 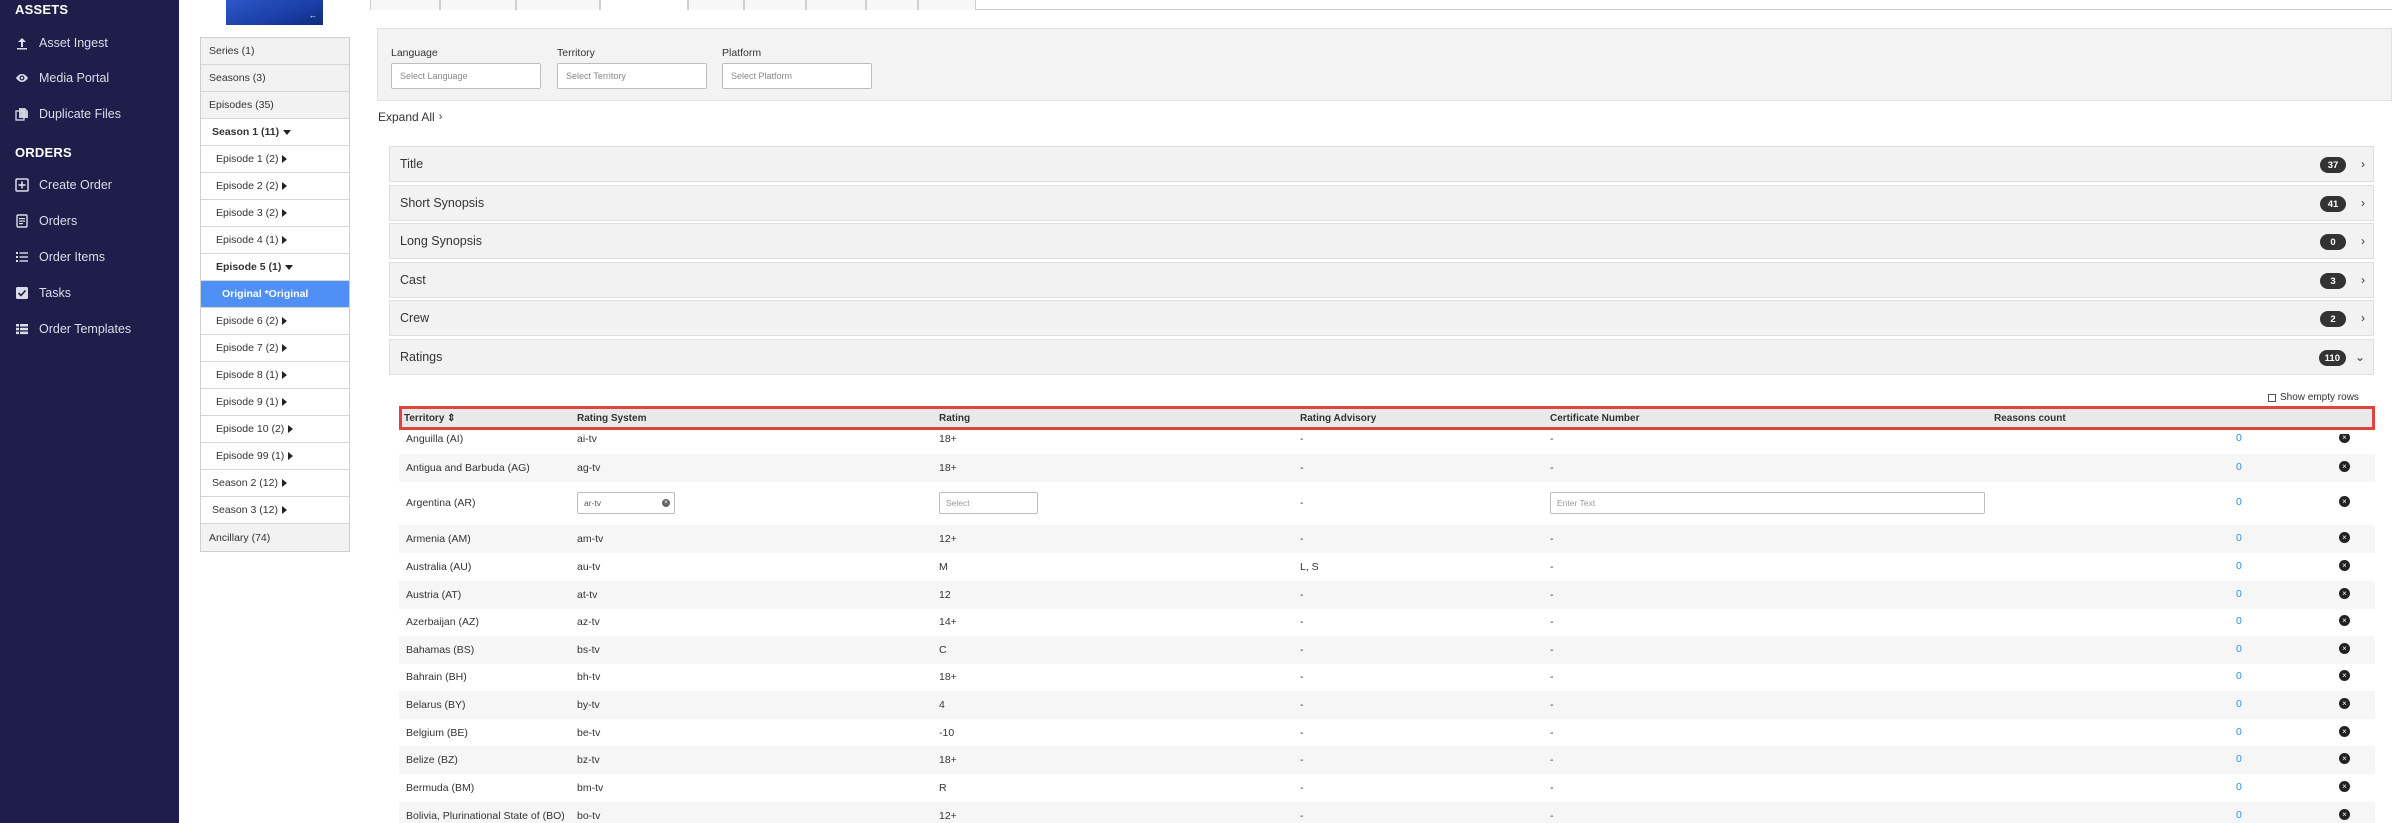 What do you see at coordinates (1387, 503) in the screenshot?
I see `table-row: Argentina (AR) ar-tv × Select - Enter Text 0 ×` at bounding box center [1387, 503].